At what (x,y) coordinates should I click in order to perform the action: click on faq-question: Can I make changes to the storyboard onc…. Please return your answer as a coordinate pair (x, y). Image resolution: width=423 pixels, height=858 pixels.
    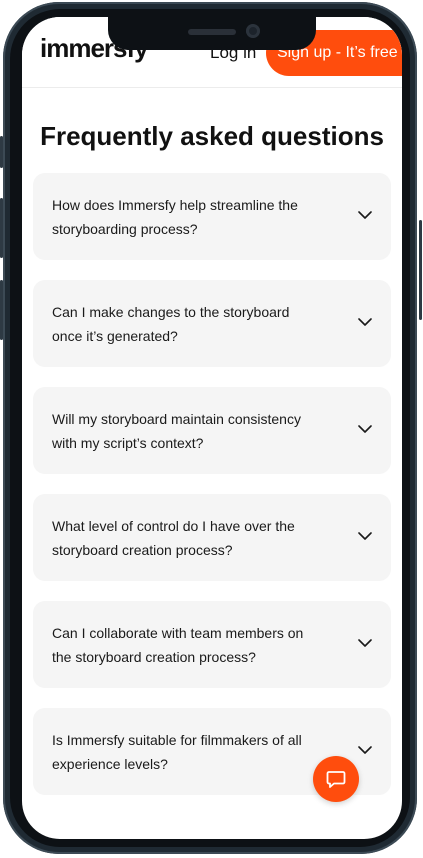
    Looking at the image, I should click on (171, 324).